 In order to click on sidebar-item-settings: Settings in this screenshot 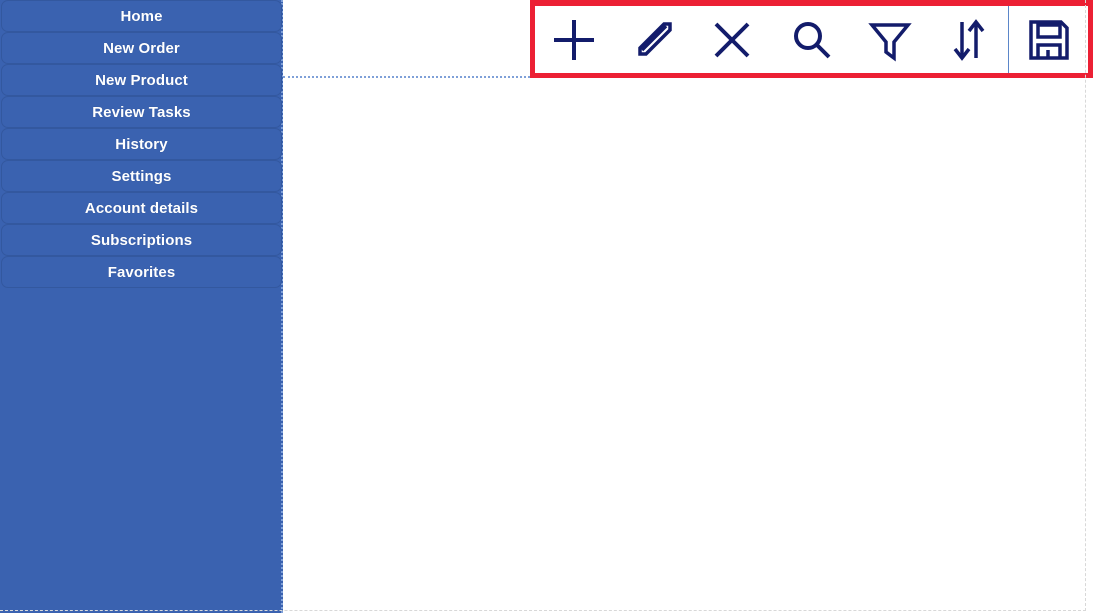, I will do `click(141, 176)`.